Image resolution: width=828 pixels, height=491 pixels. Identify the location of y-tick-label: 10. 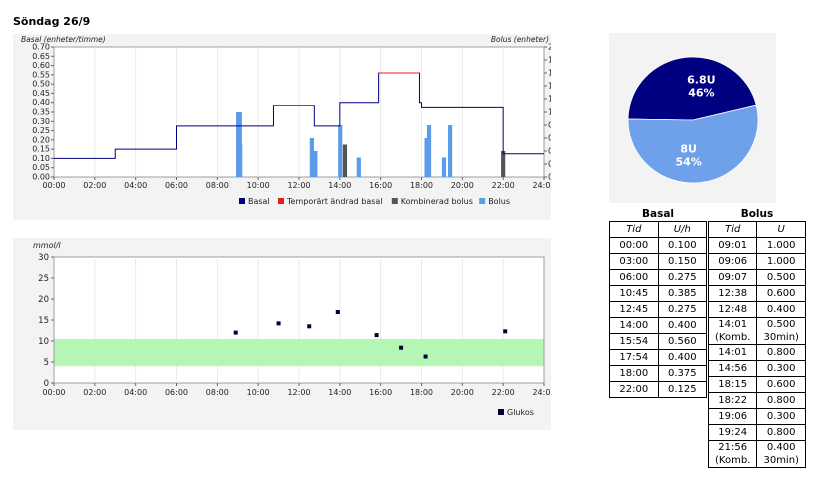
(43, 342).